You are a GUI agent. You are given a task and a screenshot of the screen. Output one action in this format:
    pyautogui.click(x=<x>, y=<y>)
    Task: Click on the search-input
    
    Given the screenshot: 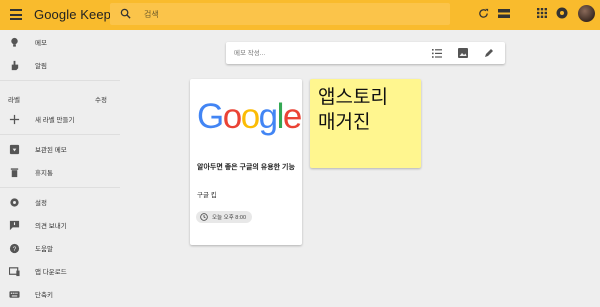 What is the action you would take?
    pyautogui.click(x=289, y=14)
    